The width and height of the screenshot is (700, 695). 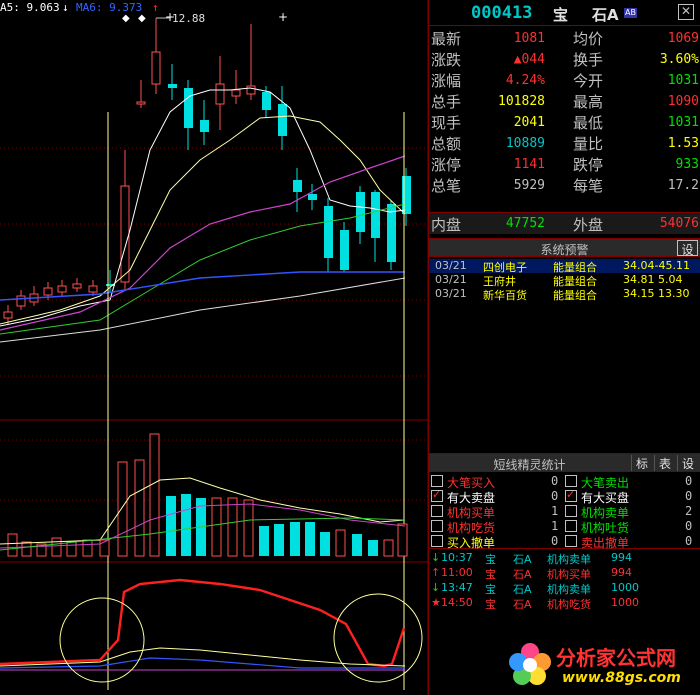 What do you see at coordinates (687, 164) in the screenshot?
I see `quote-value: 933` at bounding box center [687, 164].